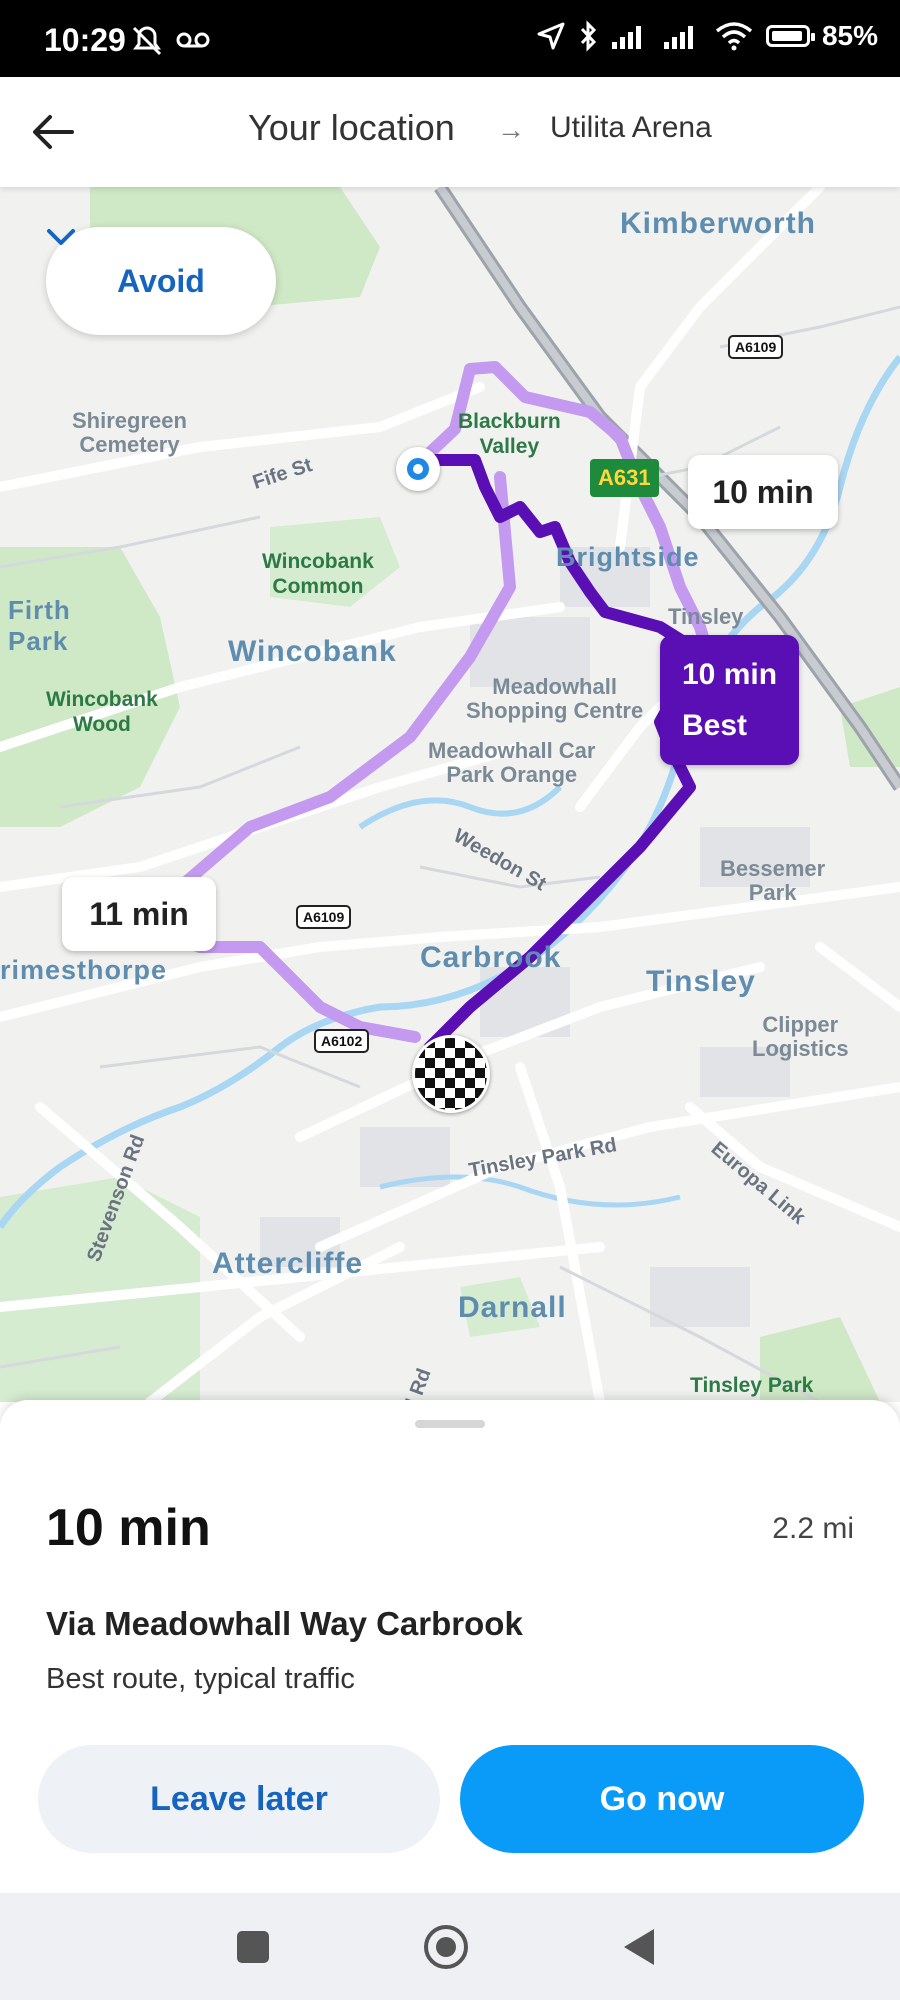 The image size is (900, 2000). What do you see at coordinates (509, 434) in the screenshot?
I see `map-label-blackburn-valley: Blackburn Valley` at bounding box center [509, 434].